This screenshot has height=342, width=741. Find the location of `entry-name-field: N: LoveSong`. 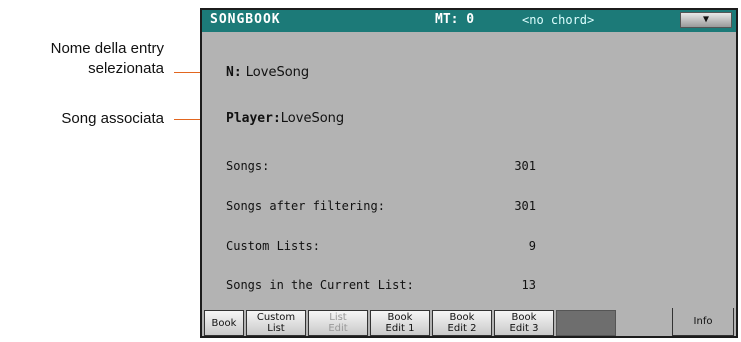

entry-name-field: N: LoveSong is located at coordinates (267, 72).